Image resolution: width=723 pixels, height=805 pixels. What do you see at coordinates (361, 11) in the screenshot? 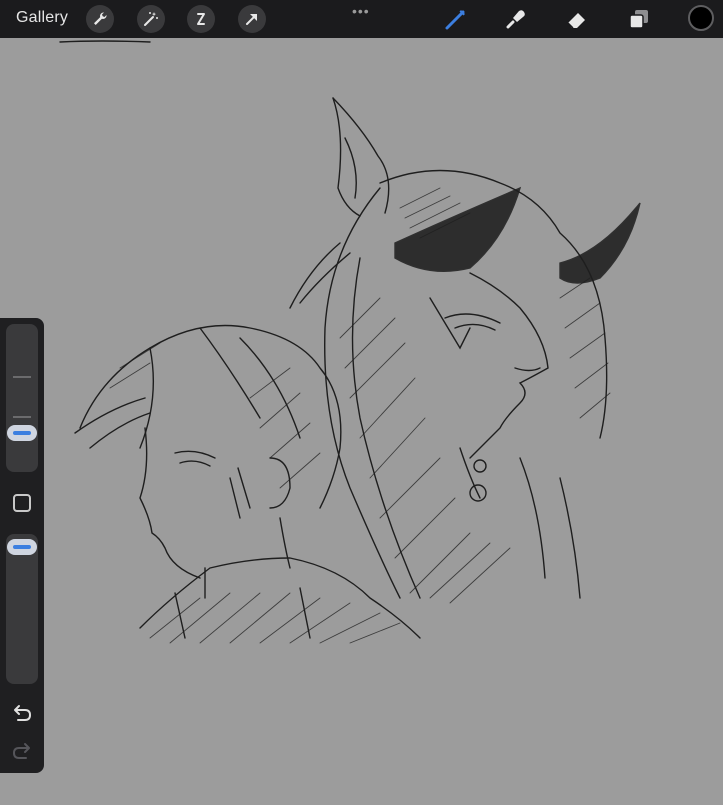
I see `more-options-button: •••` at bounding box center [361, 11].